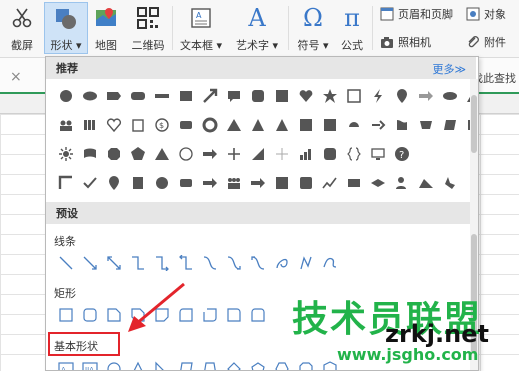 This screenshot has height=371, width=519. I want to click on more-link: 更多≫, so click(449, 69).